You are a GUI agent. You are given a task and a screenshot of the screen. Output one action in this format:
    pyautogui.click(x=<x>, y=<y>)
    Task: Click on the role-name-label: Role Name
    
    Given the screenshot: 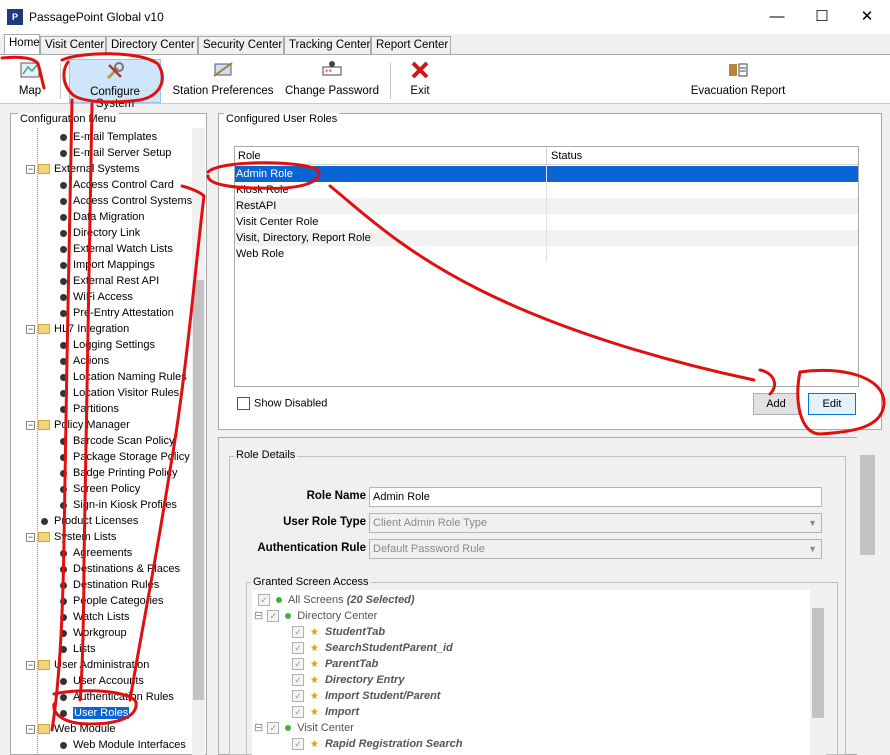 What is the action you would take?
    pyautogui.click(x=336, y=496)
    